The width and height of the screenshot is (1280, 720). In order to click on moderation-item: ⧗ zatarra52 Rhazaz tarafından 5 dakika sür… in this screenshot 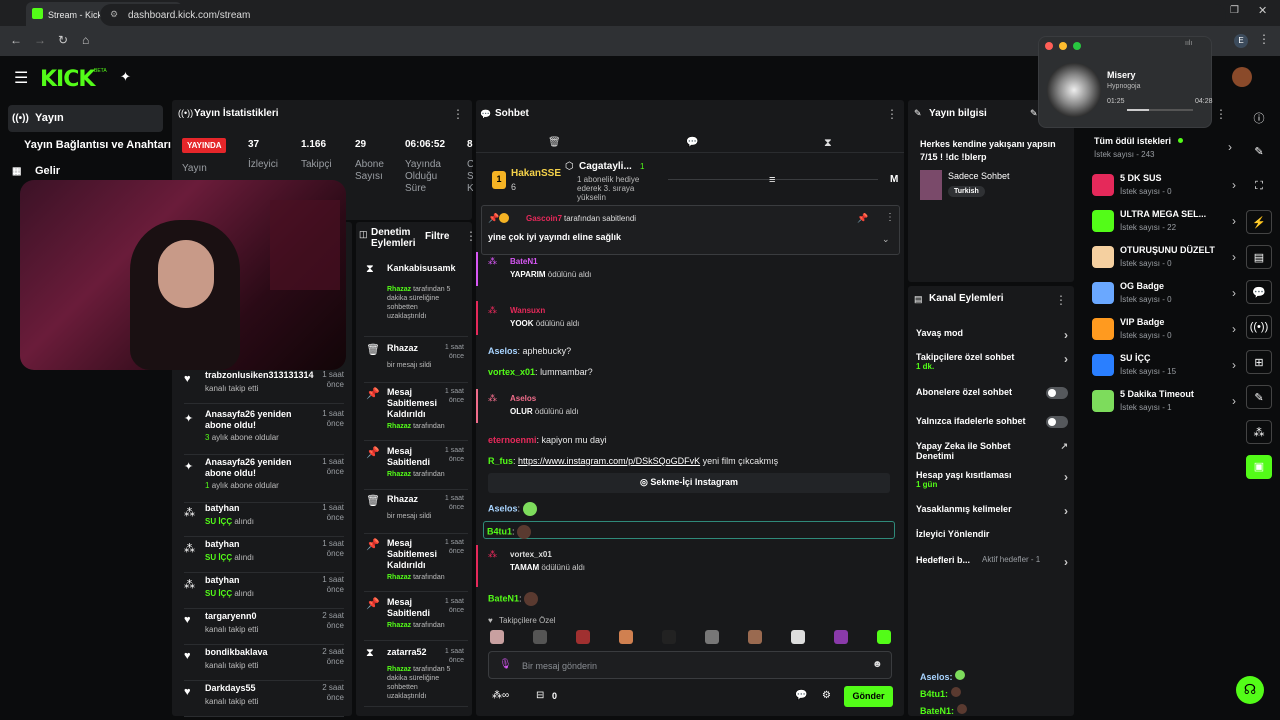, I will do `click(416, 677)`.